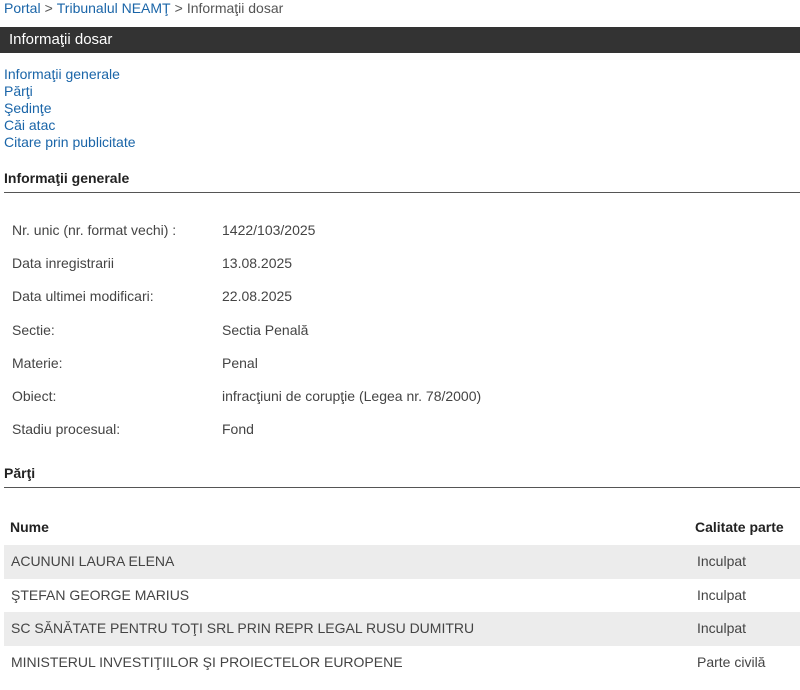 Image resolution: width=800 pixels, height=690 pixels. What do you see at coordinates (400, 40) in the screenshot?
I see `page-title: Informaţii dosar` at bounding box center [400, 40].